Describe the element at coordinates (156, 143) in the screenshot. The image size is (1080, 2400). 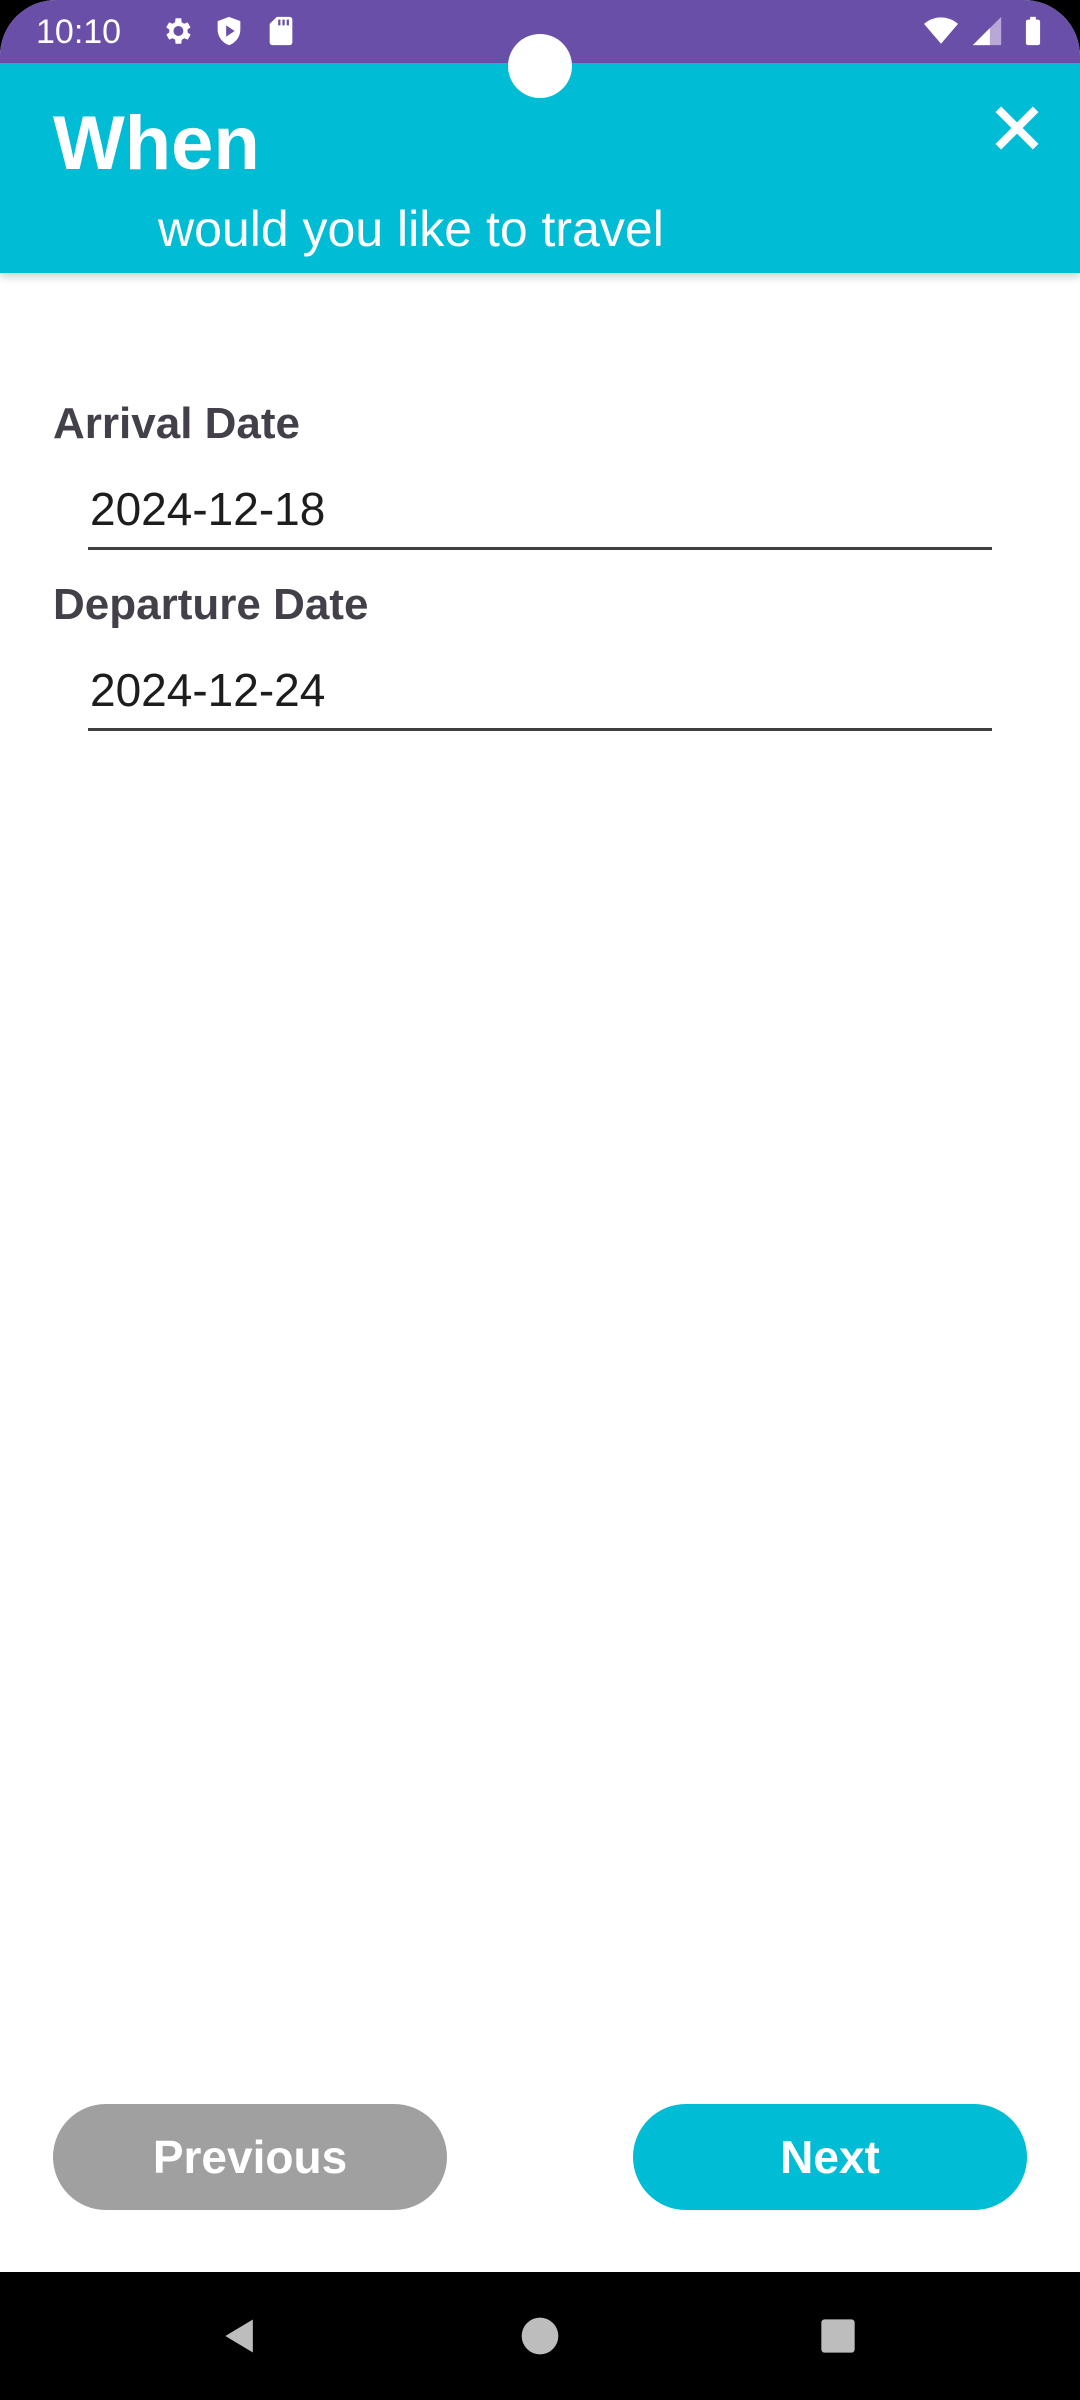
I see `page-title: When` at that location.